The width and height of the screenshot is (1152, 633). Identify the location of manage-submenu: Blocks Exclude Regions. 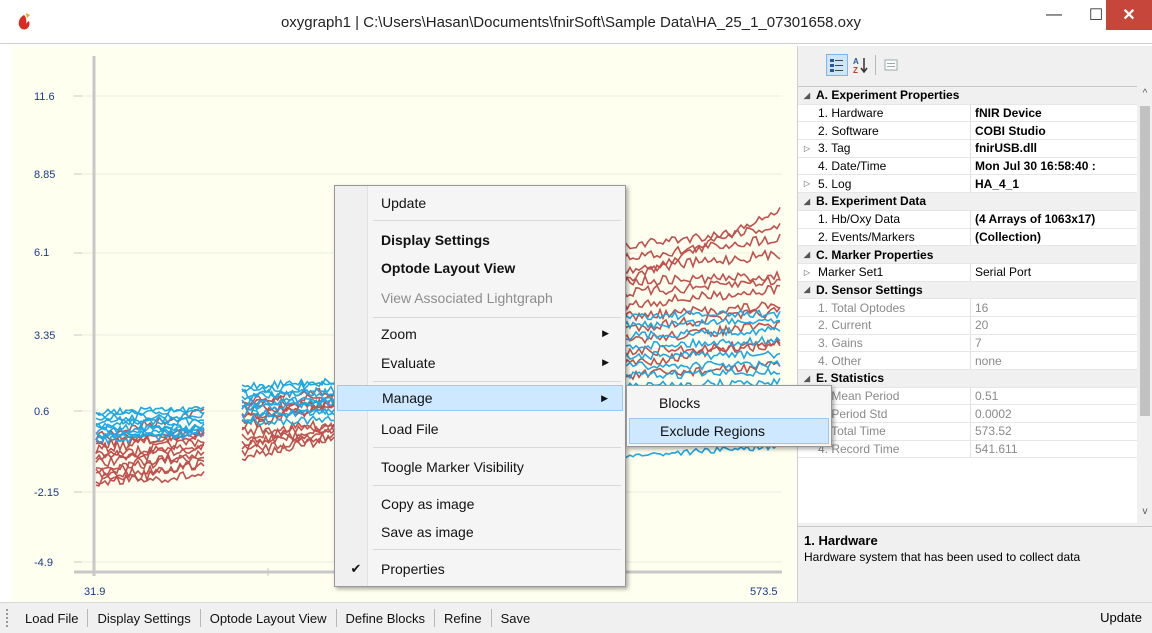
(729, 416).